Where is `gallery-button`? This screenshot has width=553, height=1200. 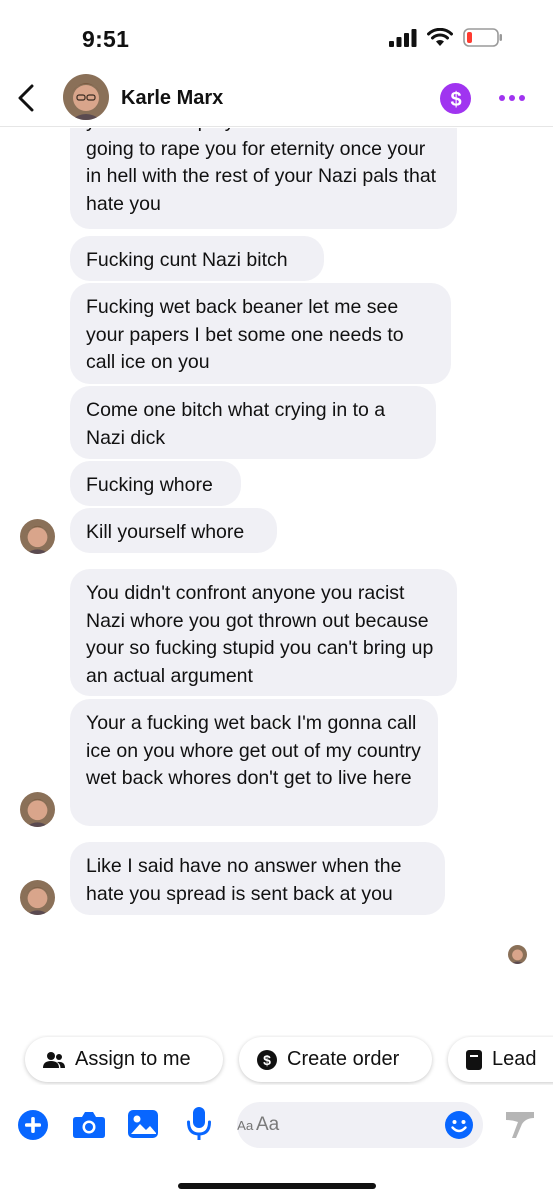
gallery-button is located at coordinates (143, 1124).